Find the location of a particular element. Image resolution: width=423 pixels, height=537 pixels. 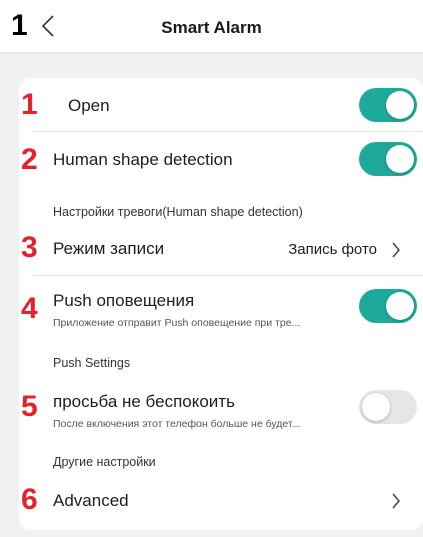

advanced-label: Advanced is located at coordinates (91, 500).